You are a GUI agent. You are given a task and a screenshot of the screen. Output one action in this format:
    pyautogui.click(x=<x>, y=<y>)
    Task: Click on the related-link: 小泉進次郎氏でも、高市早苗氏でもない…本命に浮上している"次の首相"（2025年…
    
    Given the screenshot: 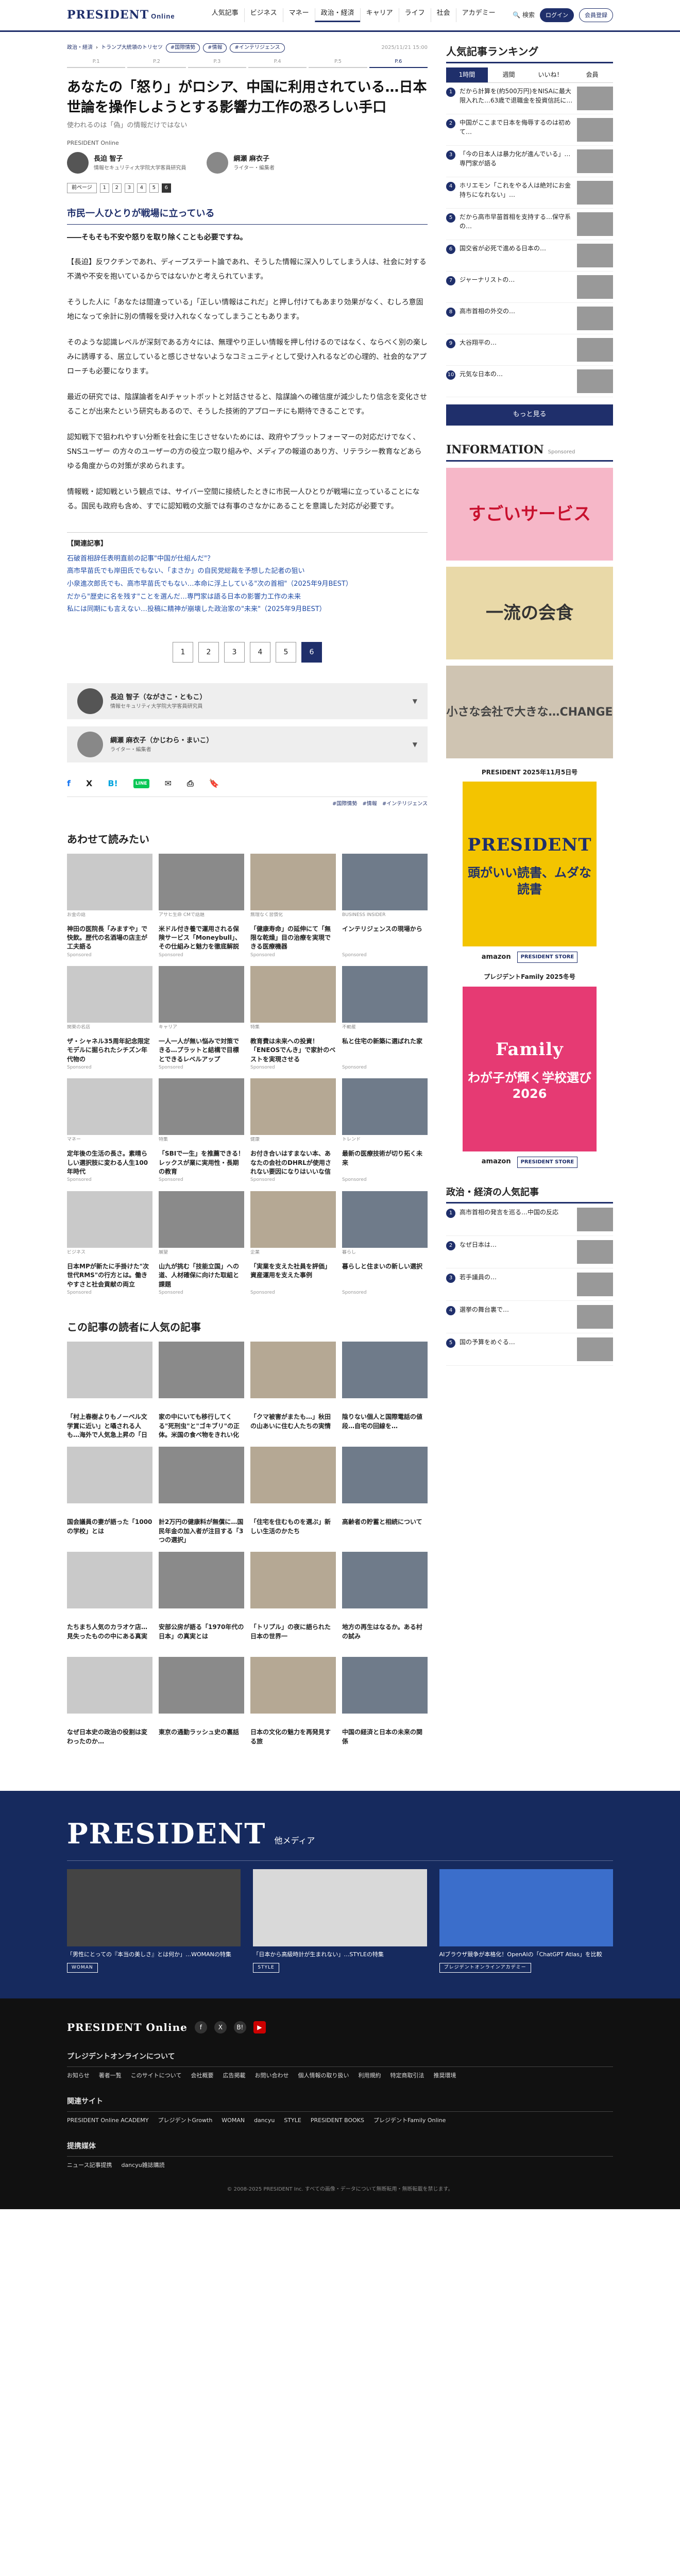 What is the action you would take?
    pyautogui.click(x=247, y=584)
    